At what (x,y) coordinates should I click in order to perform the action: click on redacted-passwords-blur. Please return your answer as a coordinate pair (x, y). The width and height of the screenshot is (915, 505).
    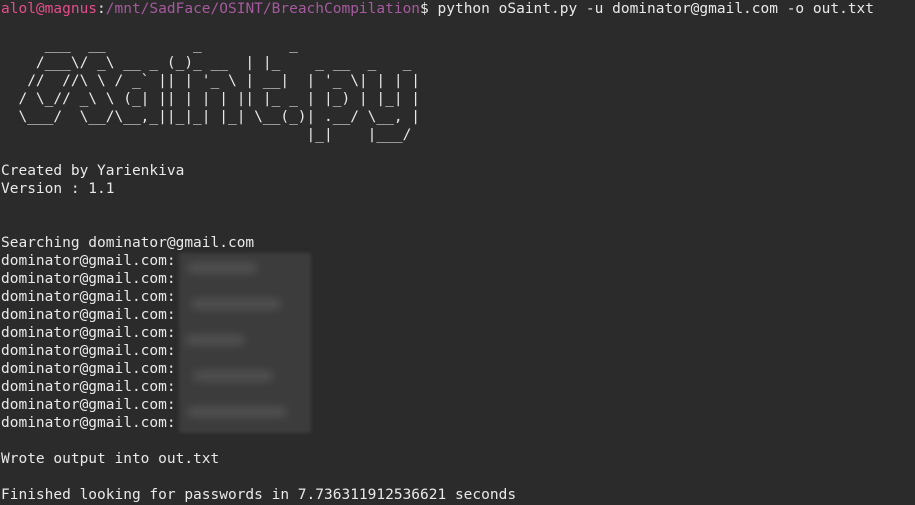
    Looking at the image, I should click on (245, 343).